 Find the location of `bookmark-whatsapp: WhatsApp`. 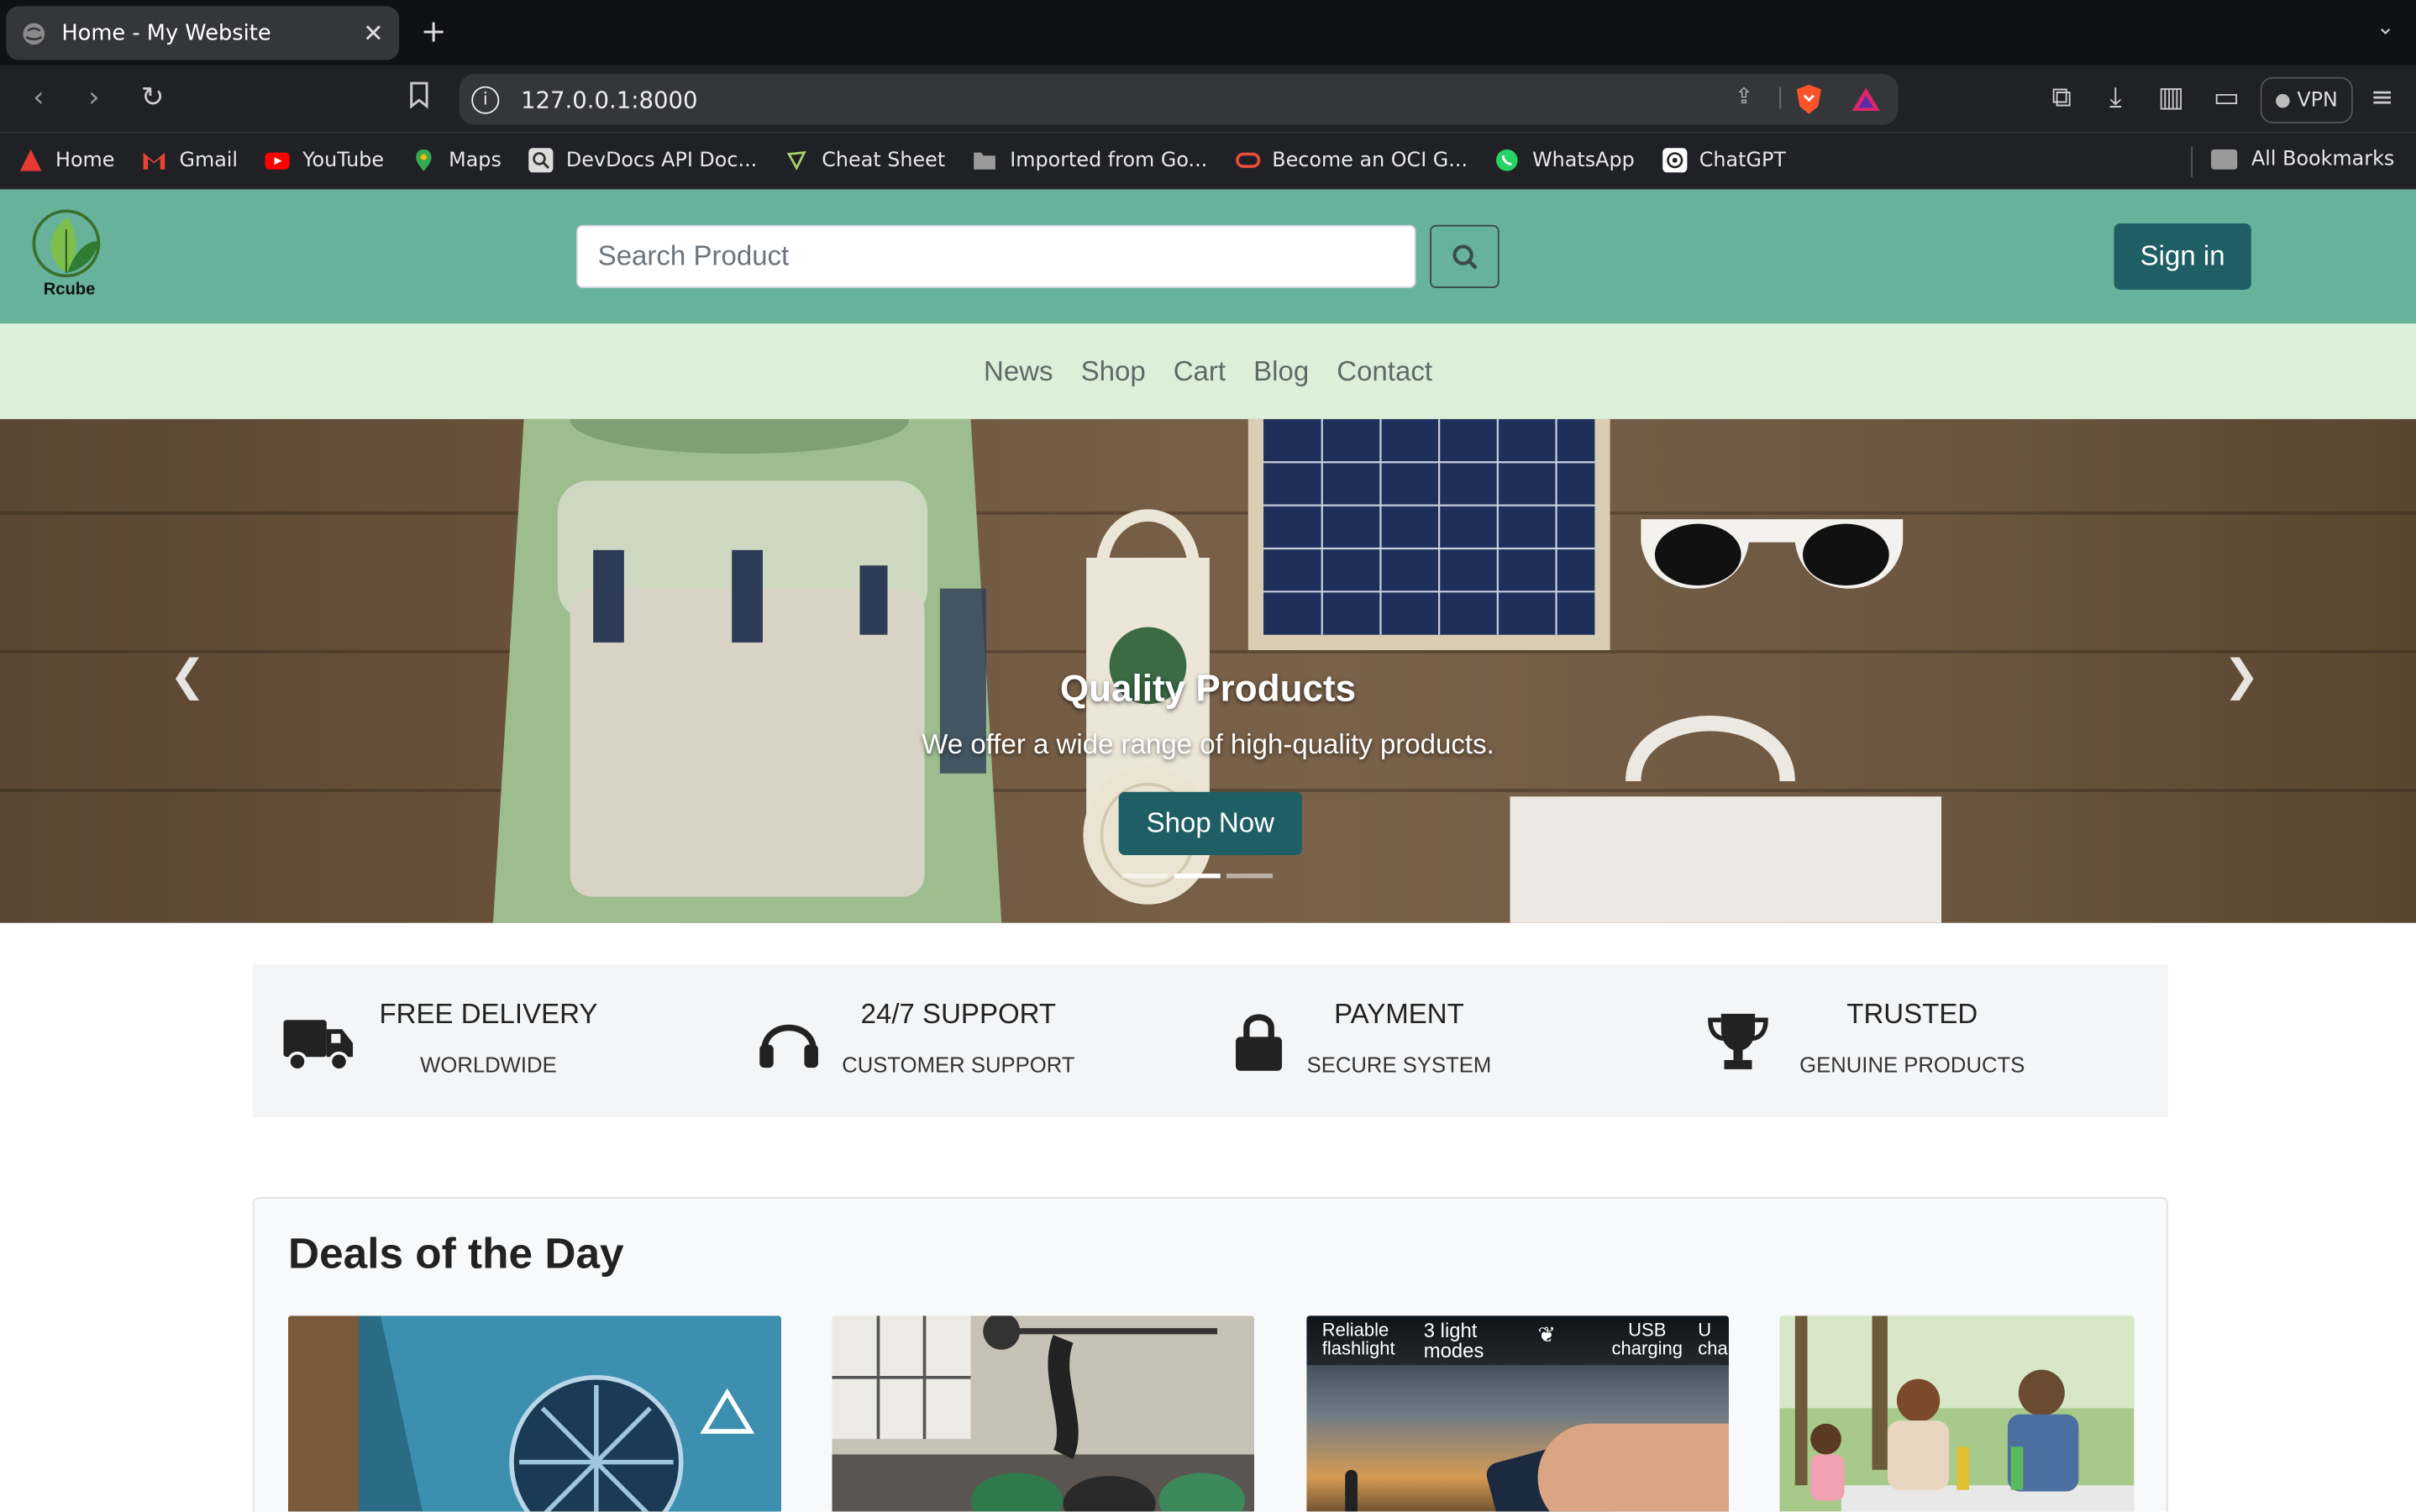

bookmark-whatsapp: WhatsApp is located at coordinates (1565, 160).